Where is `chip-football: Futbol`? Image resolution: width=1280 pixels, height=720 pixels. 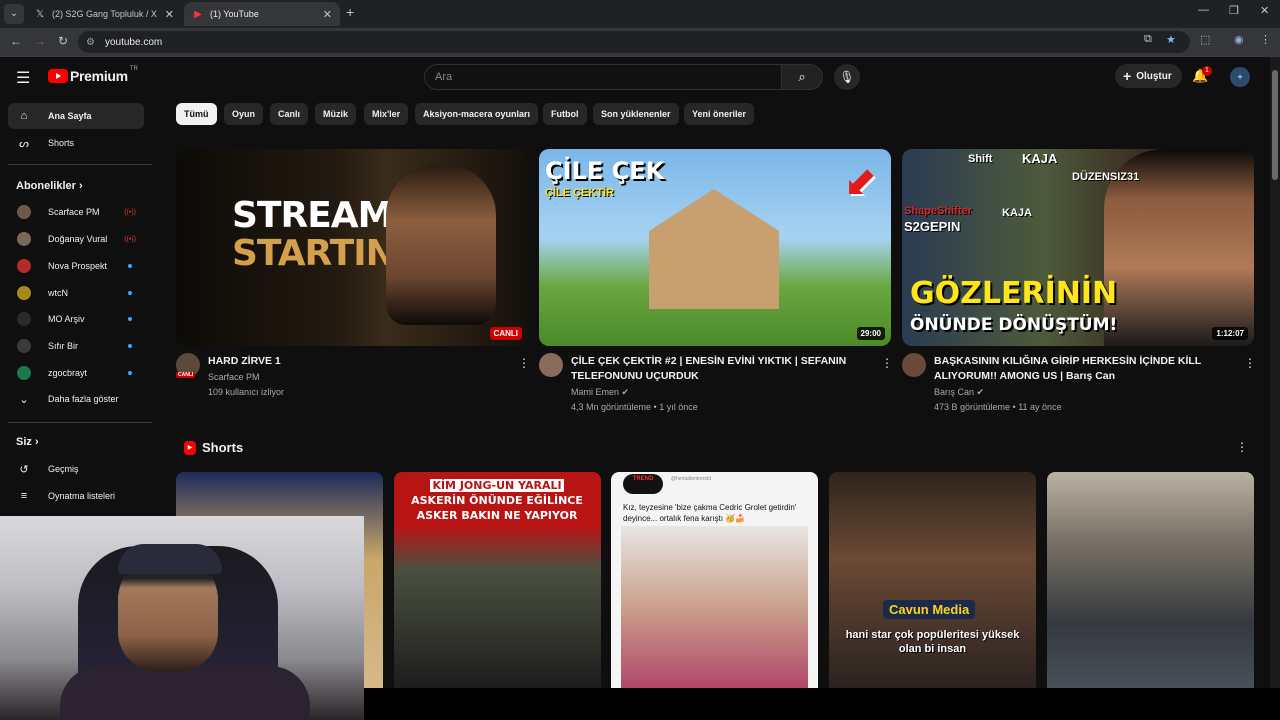
chip-football: Futbol is located at coordinates (565, 114).